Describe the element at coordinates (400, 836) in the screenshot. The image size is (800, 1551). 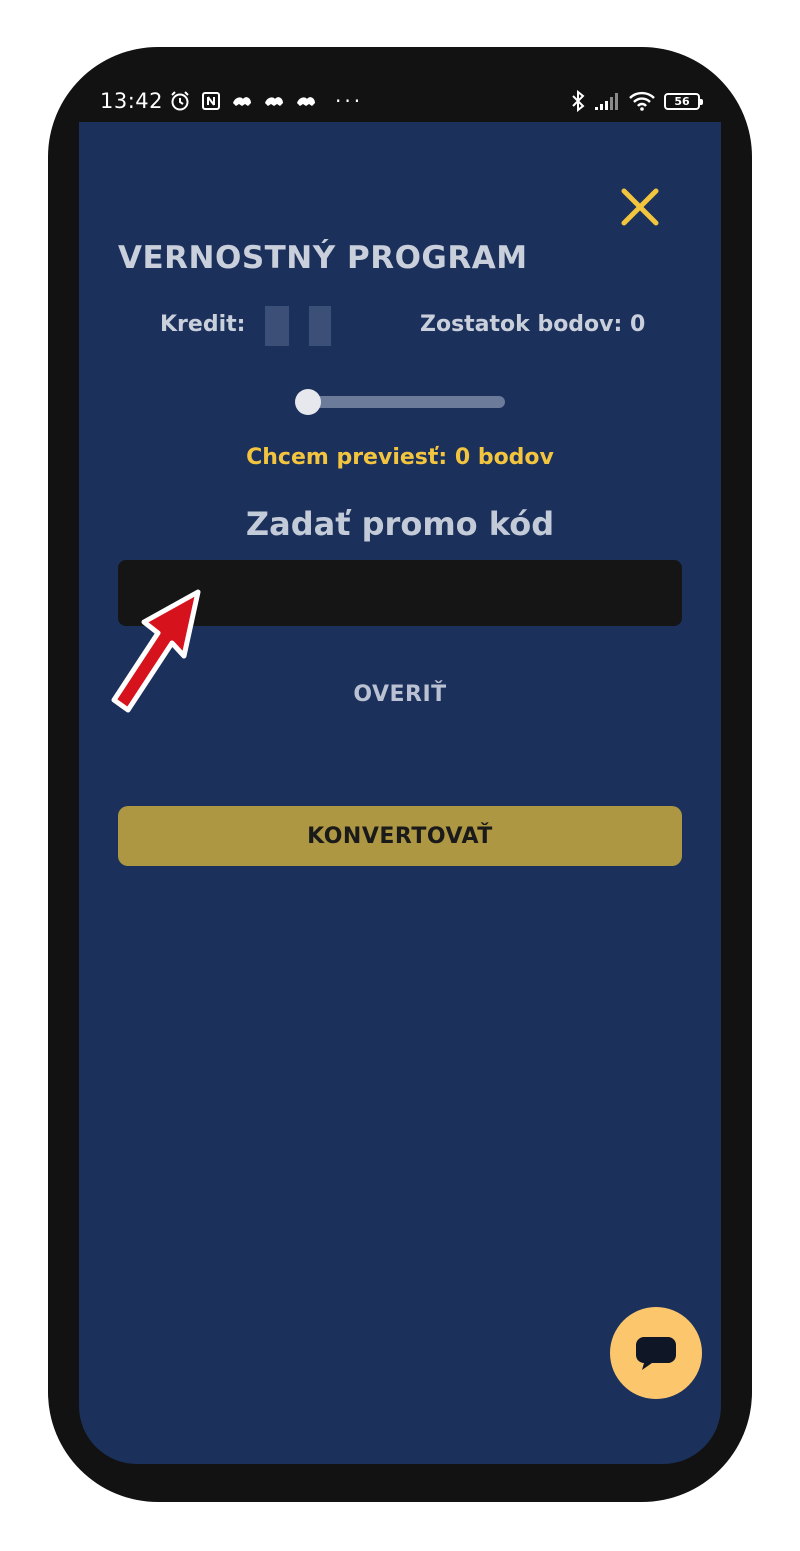
I see `convert-button: KONVERTOVAŤ` at that location.